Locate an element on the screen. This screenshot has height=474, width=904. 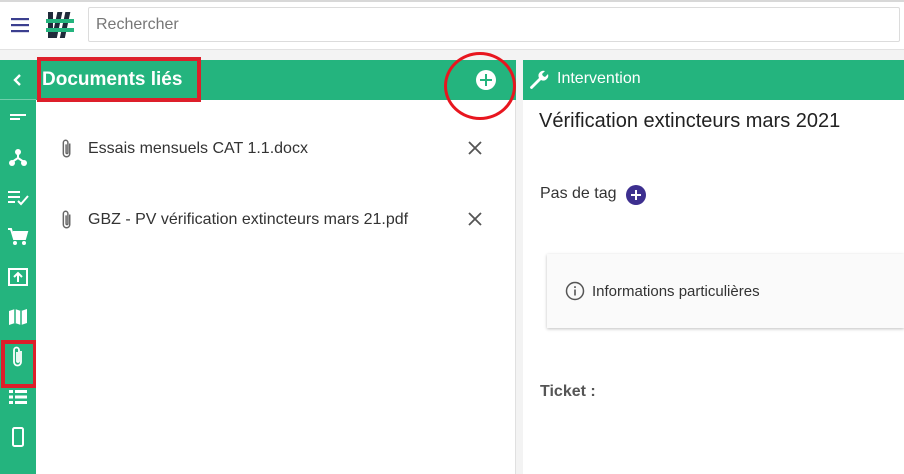
search-input is located at coordinates (494, 24).